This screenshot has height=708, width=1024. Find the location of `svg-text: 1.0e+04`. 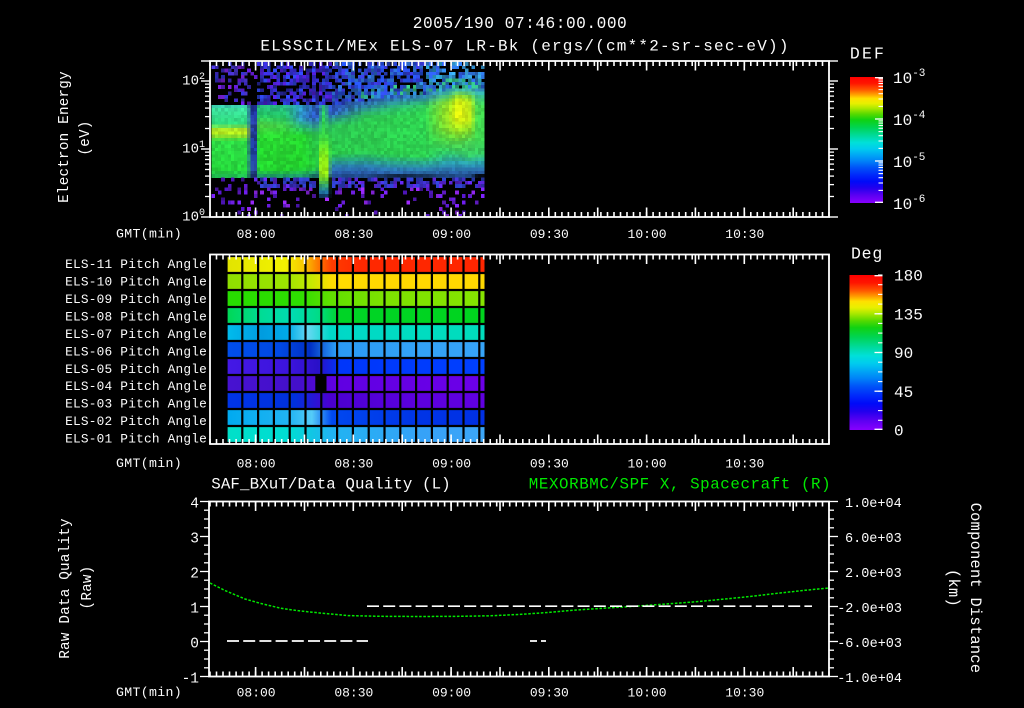

svg-text: 1.0e+04 is located at coordinates (873, 504).